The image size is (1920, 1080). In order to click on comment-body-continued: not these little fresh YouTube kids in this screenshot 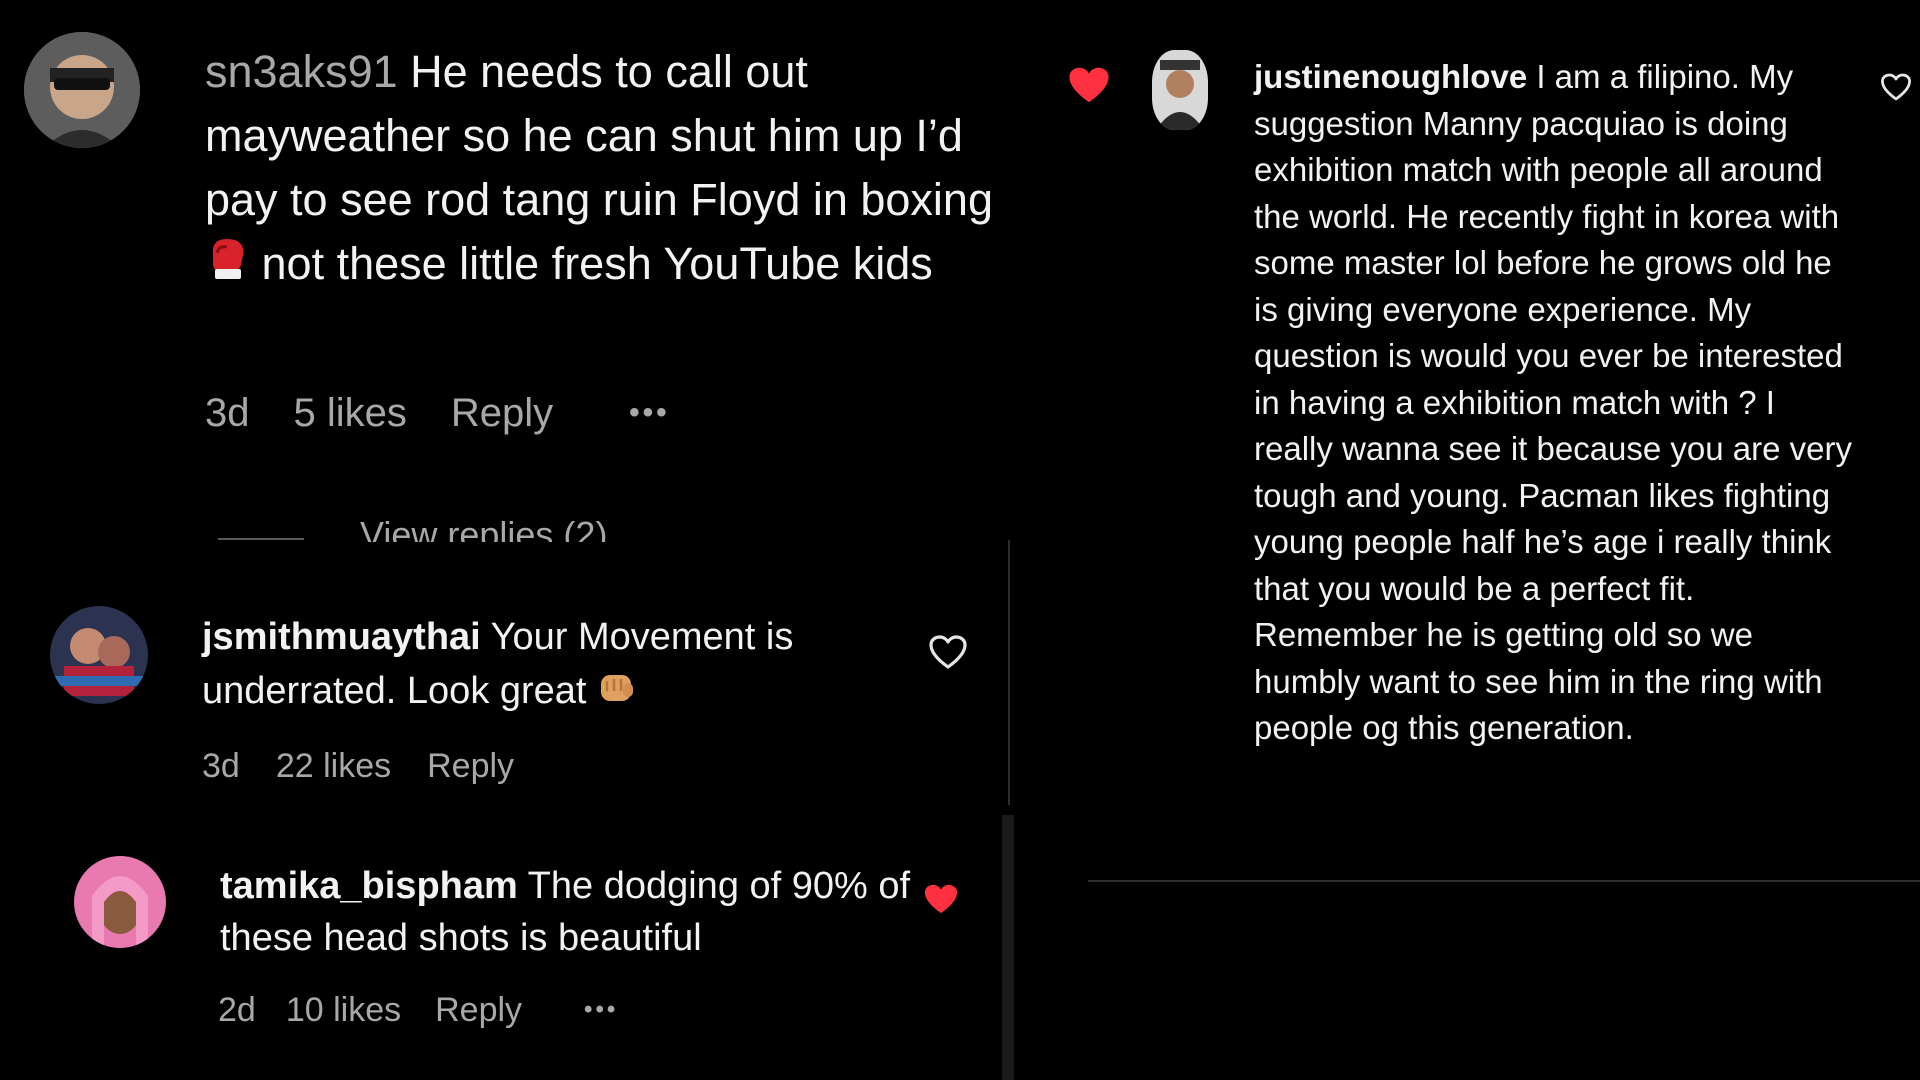, I will do `click(597, 263)`.